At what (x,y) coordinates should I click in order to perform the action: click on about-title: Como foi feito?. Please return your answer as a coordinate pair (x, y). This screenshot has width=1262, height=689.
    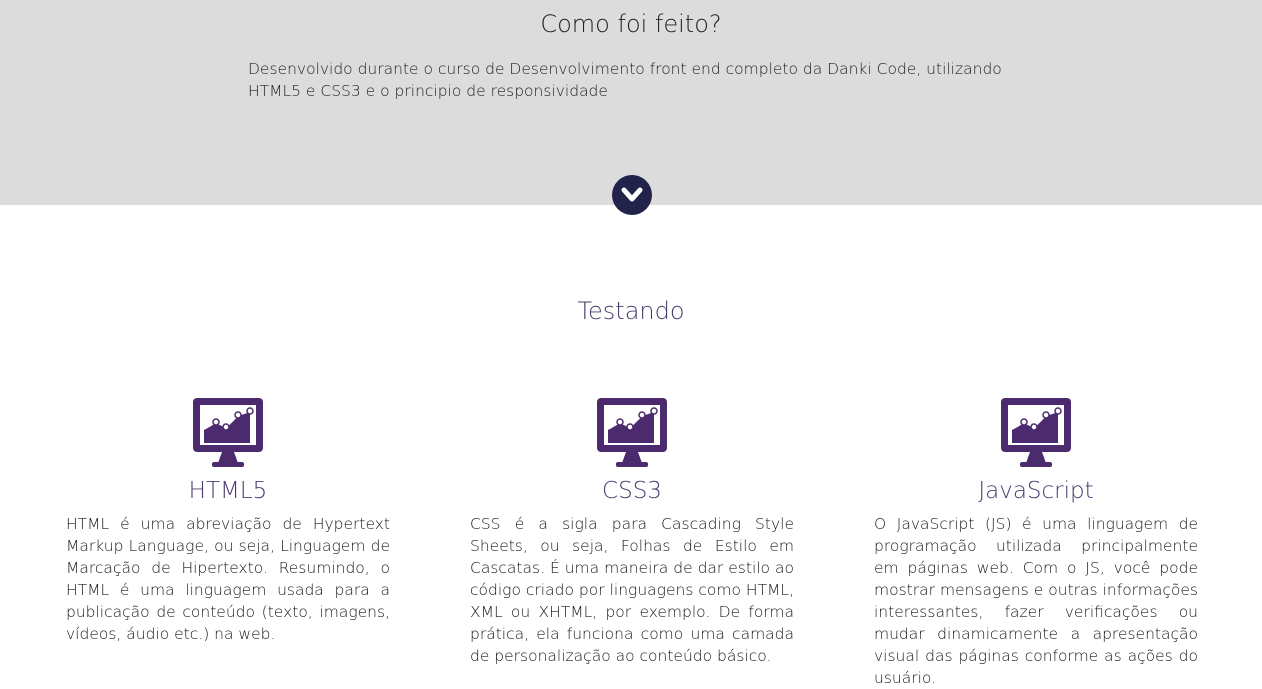
    Looking at the image, I should click on (631, 24).